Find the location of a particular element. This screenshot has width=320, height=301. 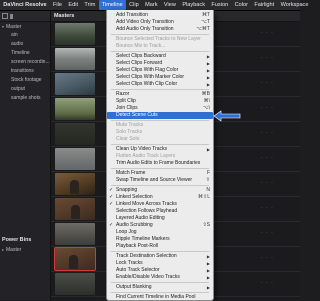

menu-trim: Trim is located at coordinates (89, 5).